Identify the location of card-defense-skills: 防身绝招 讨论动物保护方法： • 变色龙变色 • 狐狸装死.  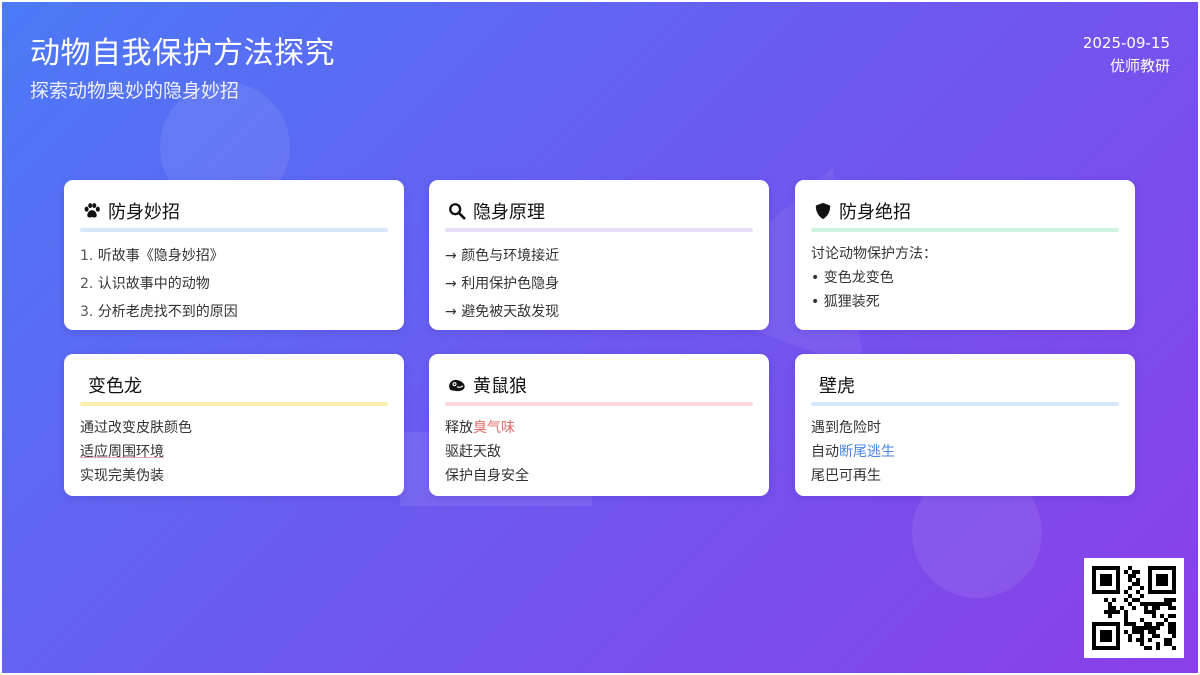
(965, 255).